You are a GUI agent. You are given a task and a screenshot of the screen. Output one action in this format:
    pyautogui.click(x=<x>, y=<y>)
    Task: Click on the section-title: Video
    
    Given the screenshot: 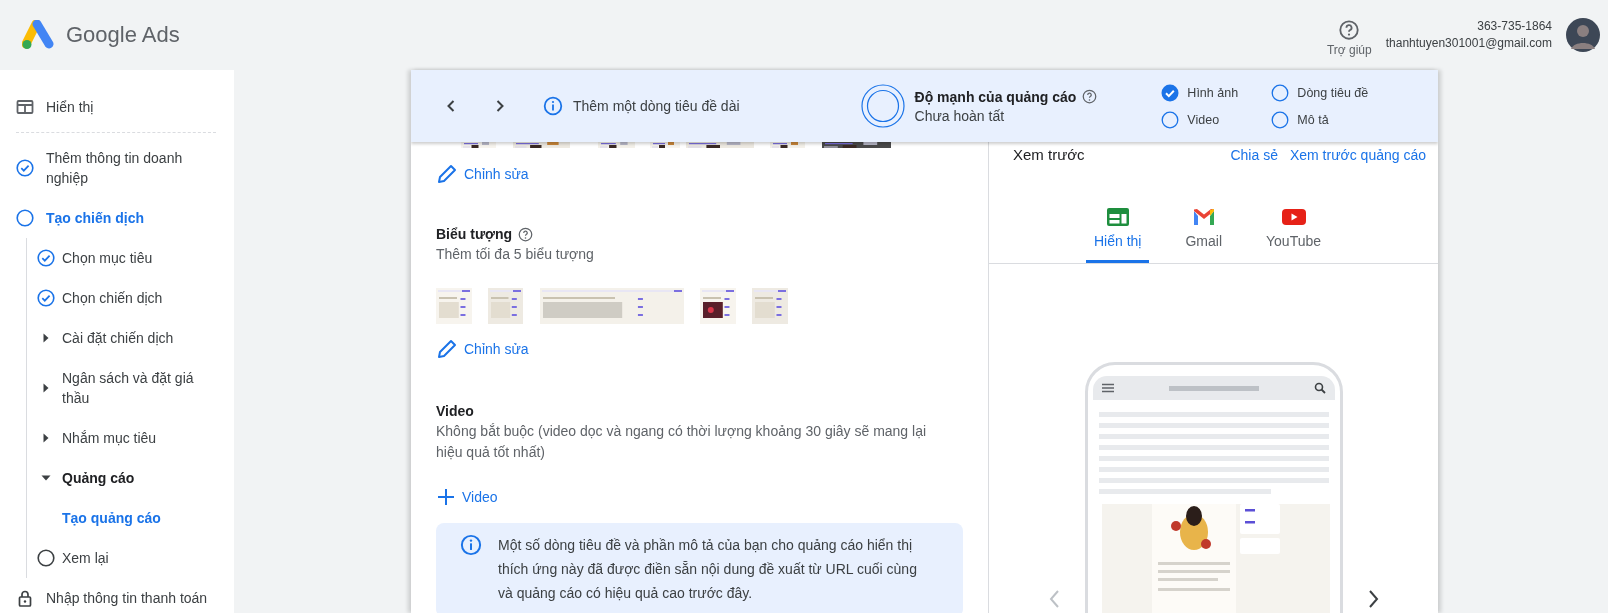 What is the action you would take?
    pyautogui.click(x=455, y=411)
    